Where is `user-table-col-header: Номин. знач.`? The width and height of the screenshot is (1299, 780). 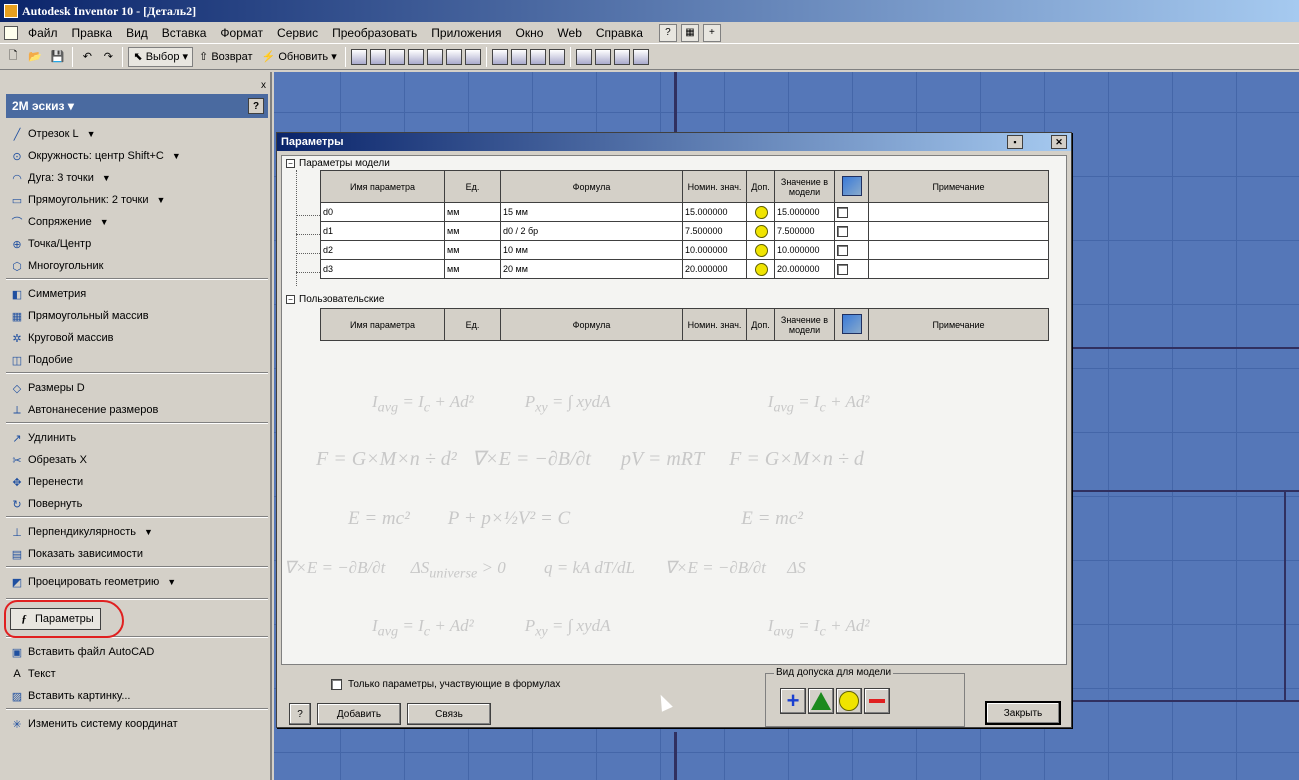
user-table-col-header: Номин. знач. is located at coordinates (714, 324).